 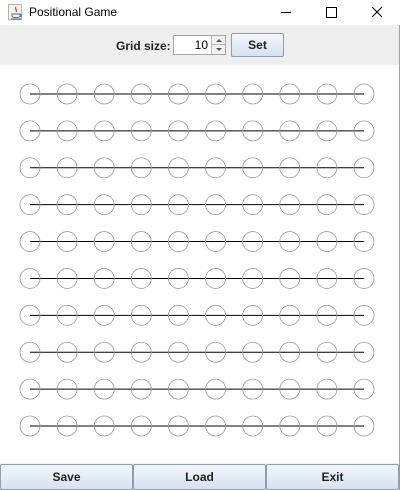 I want to click on maximize-icon, so click(x=331, y=12).